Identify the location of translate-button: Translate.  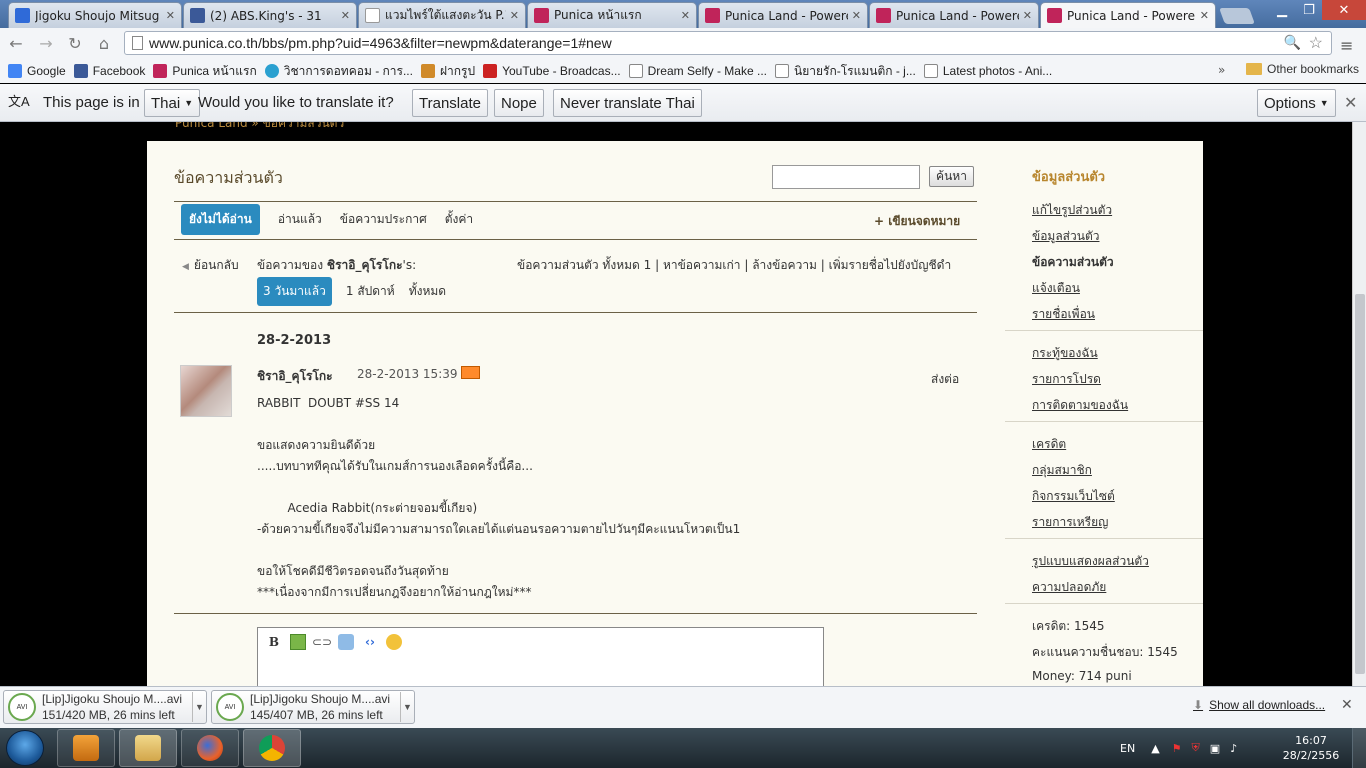
(450, 103).